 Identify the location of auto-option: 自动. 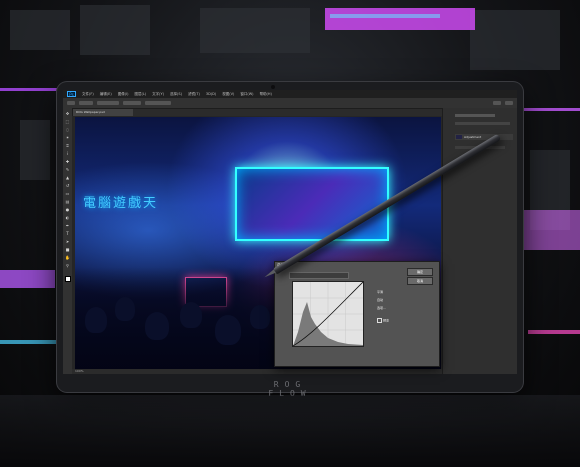
(380, 300).